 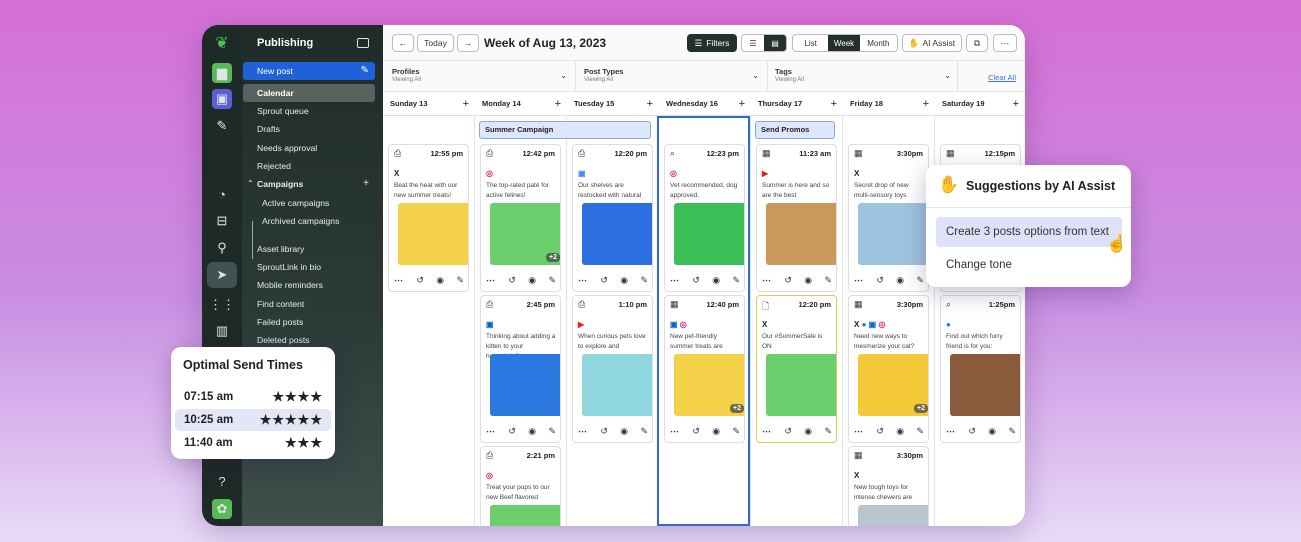 I want to click on day-header: Wednesday 16 +, so click(x=705, y=104).